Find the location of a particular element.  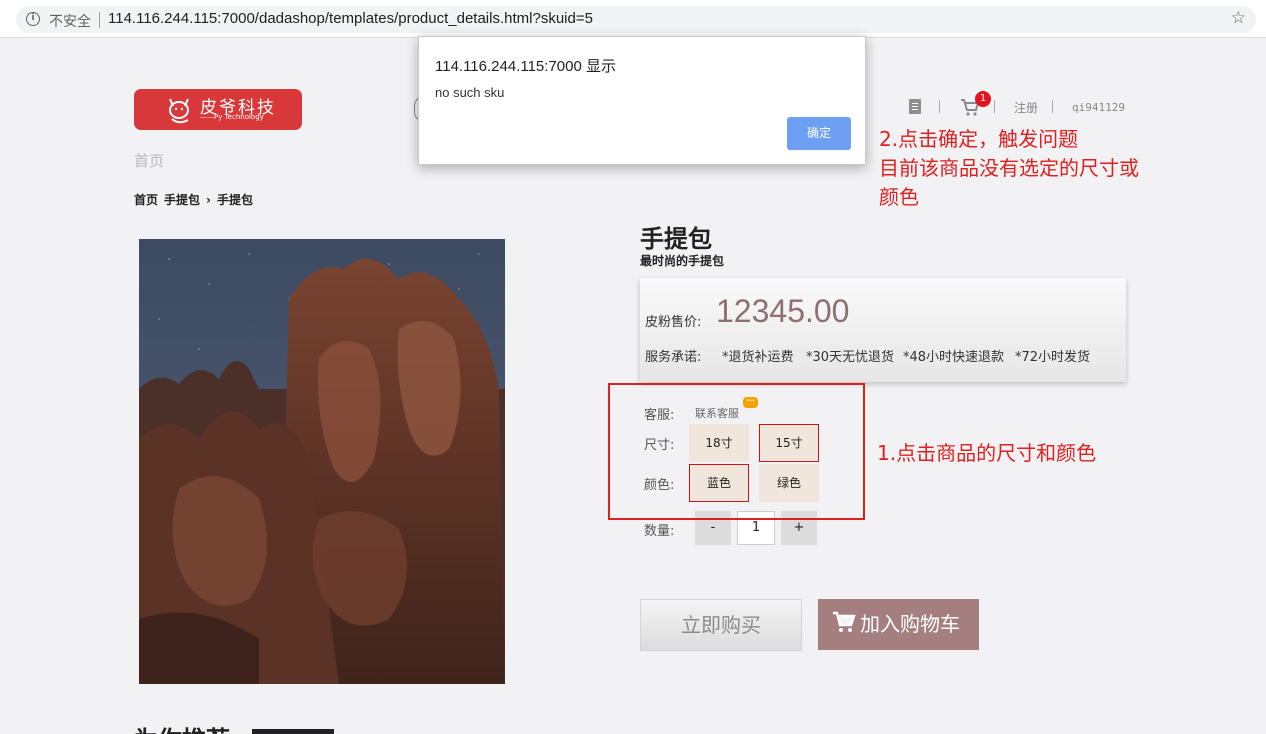

promise-item: *48小时快速退款 is located at coordinates (954, 357).